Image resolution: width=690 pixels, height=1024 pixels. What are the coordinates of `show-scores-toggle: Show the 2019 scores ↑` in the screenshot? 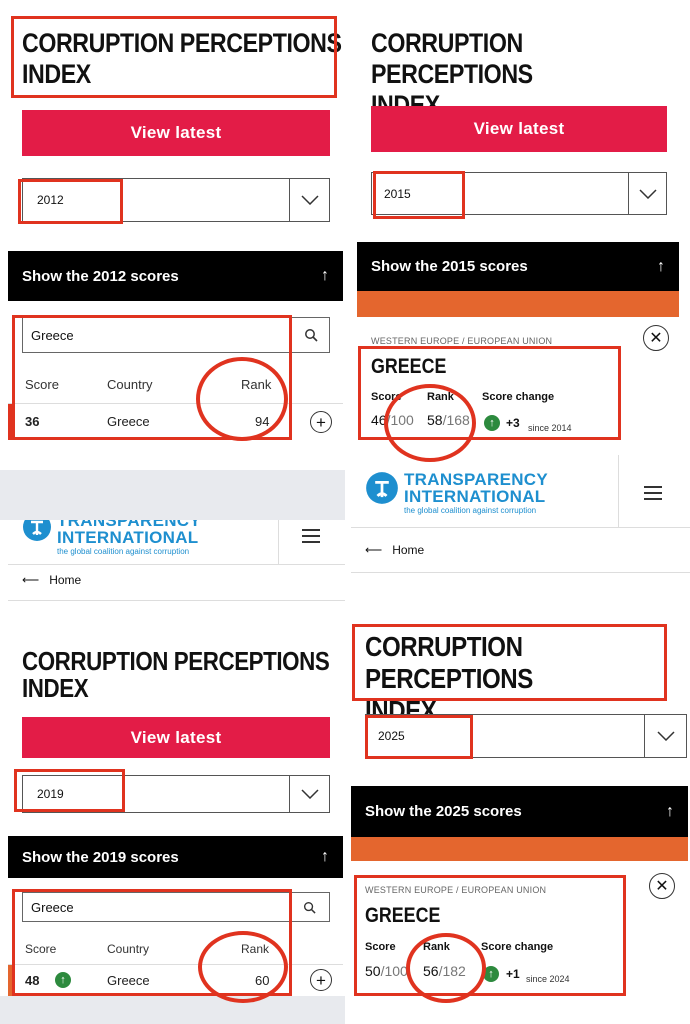 It's located at (175, 857).